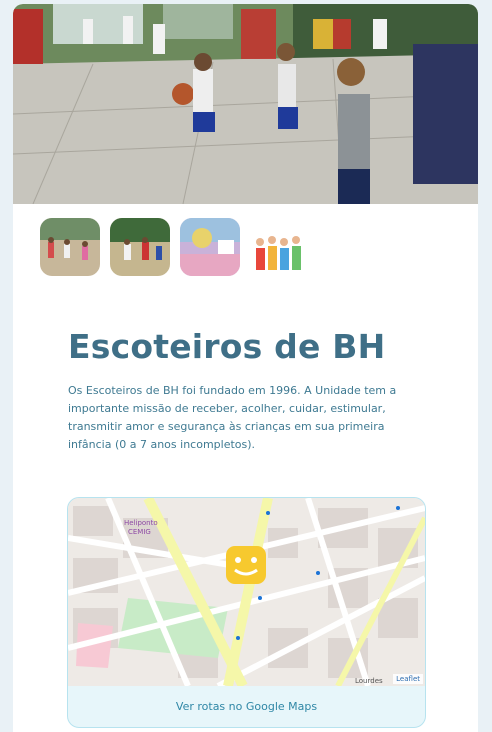  Describe the element at coordinates (369, 681) in the screenshot. I see `svg-text: Lourdes` at that location.